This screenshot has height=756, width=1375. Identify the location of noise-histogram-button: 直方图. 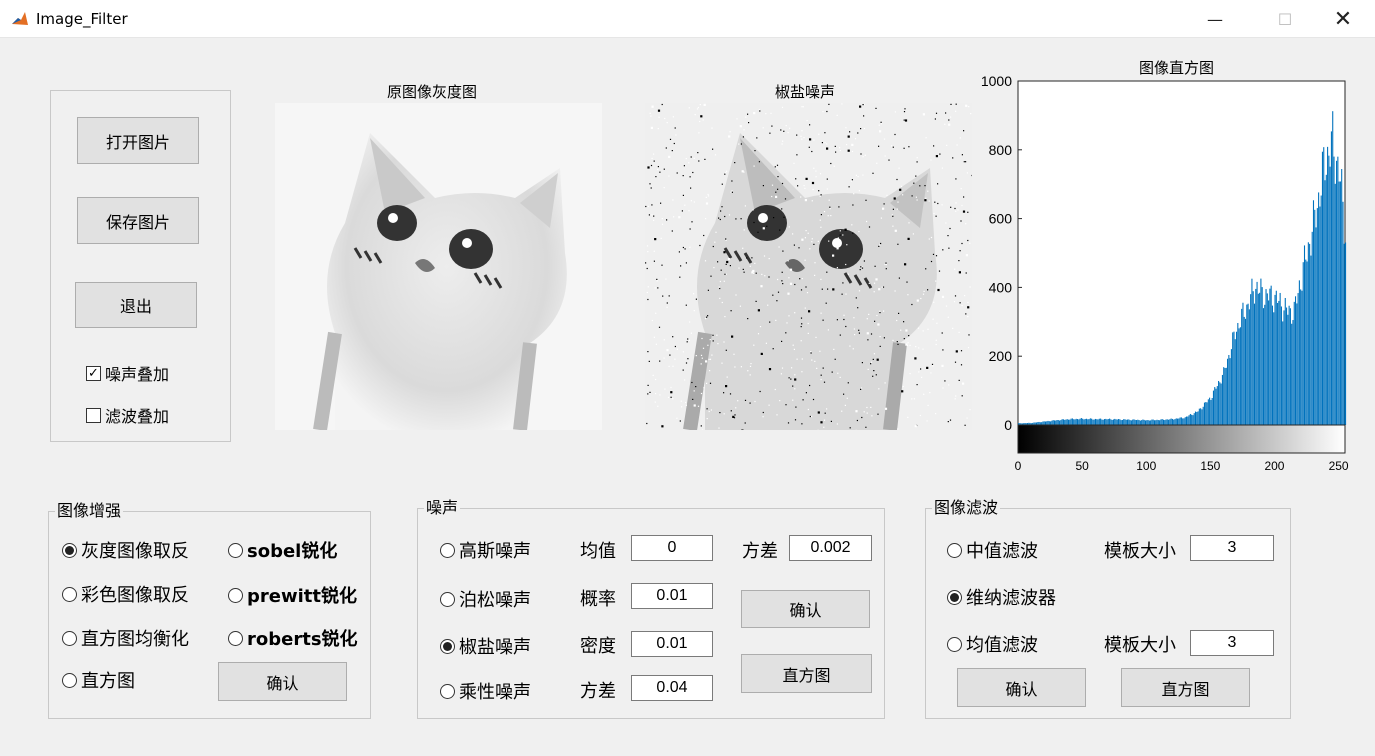
(806, 673).